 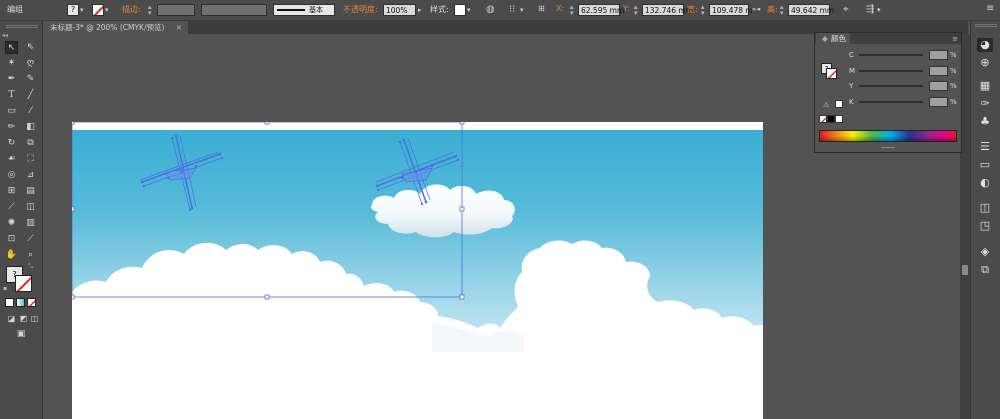 I want to click on link-proportions-icon: ⊶, so click(x=756, y=10).